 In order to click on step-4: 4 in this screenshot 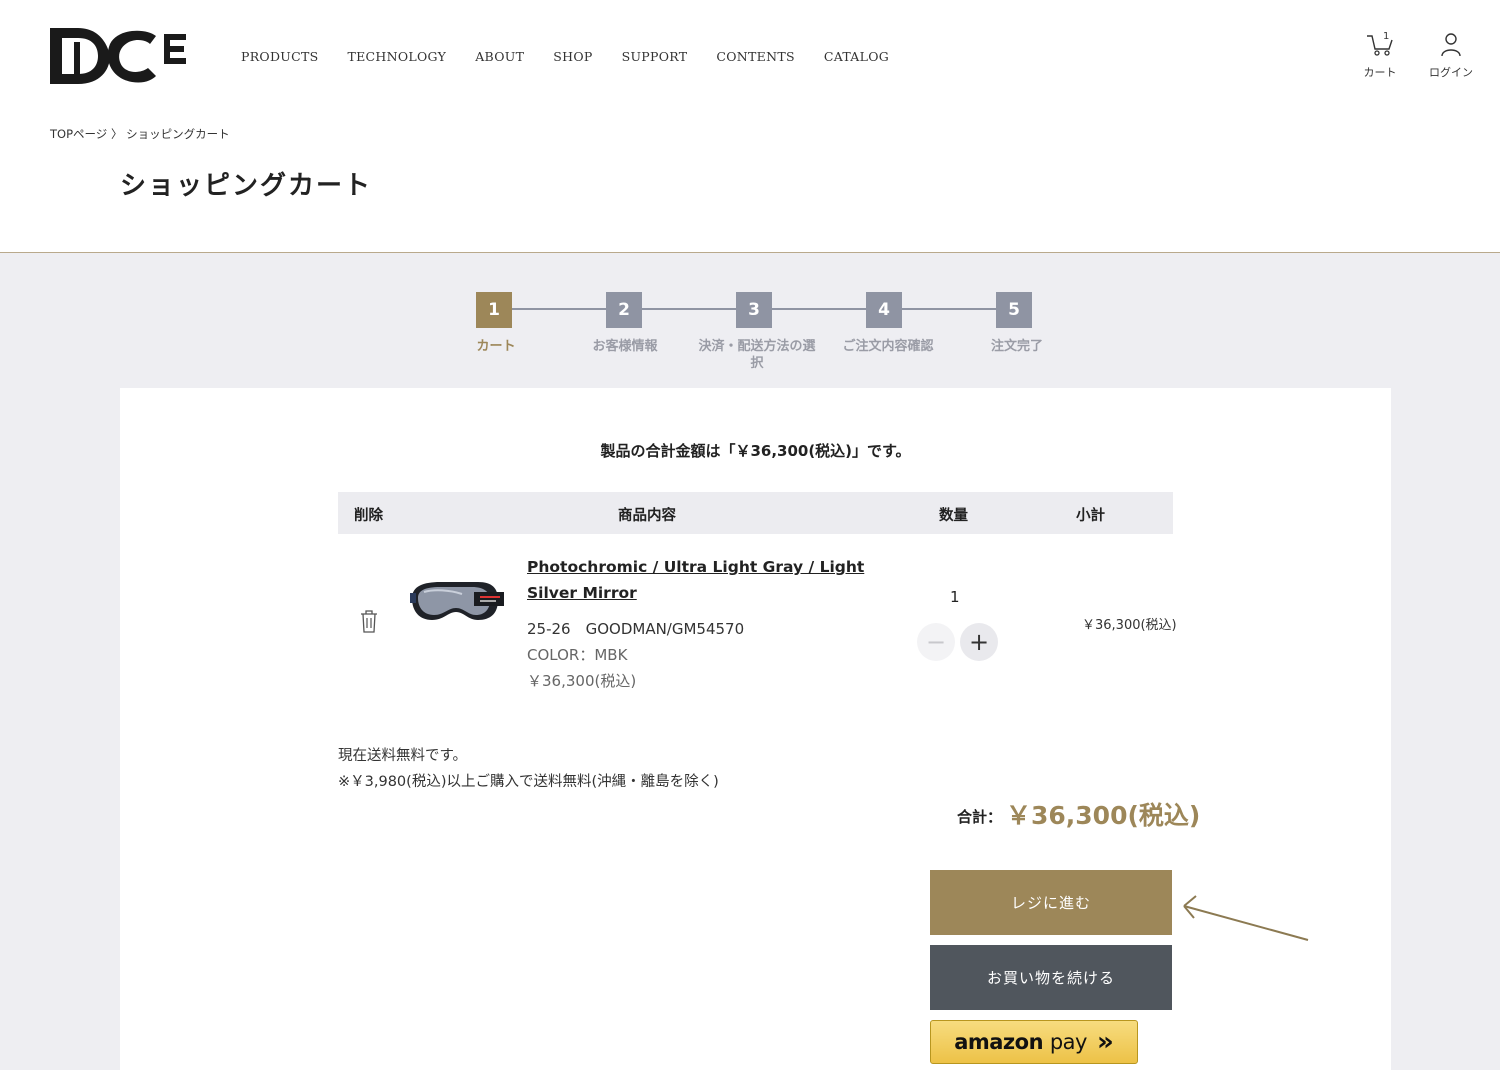, I will do `click(884, 310)`.